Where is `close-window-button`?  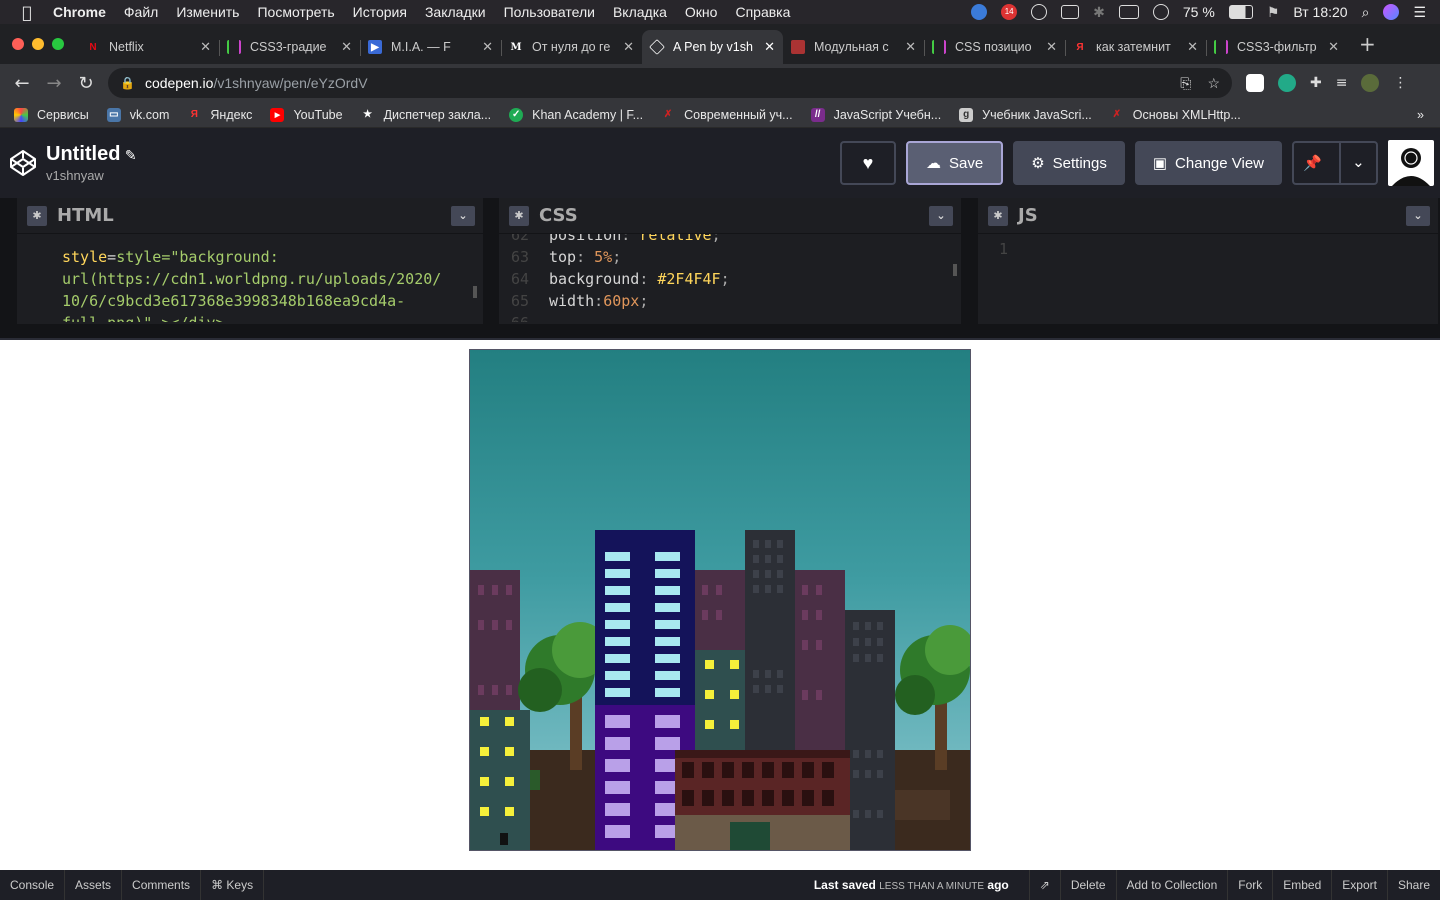
close-window-button is located at coordinates (18, 44).